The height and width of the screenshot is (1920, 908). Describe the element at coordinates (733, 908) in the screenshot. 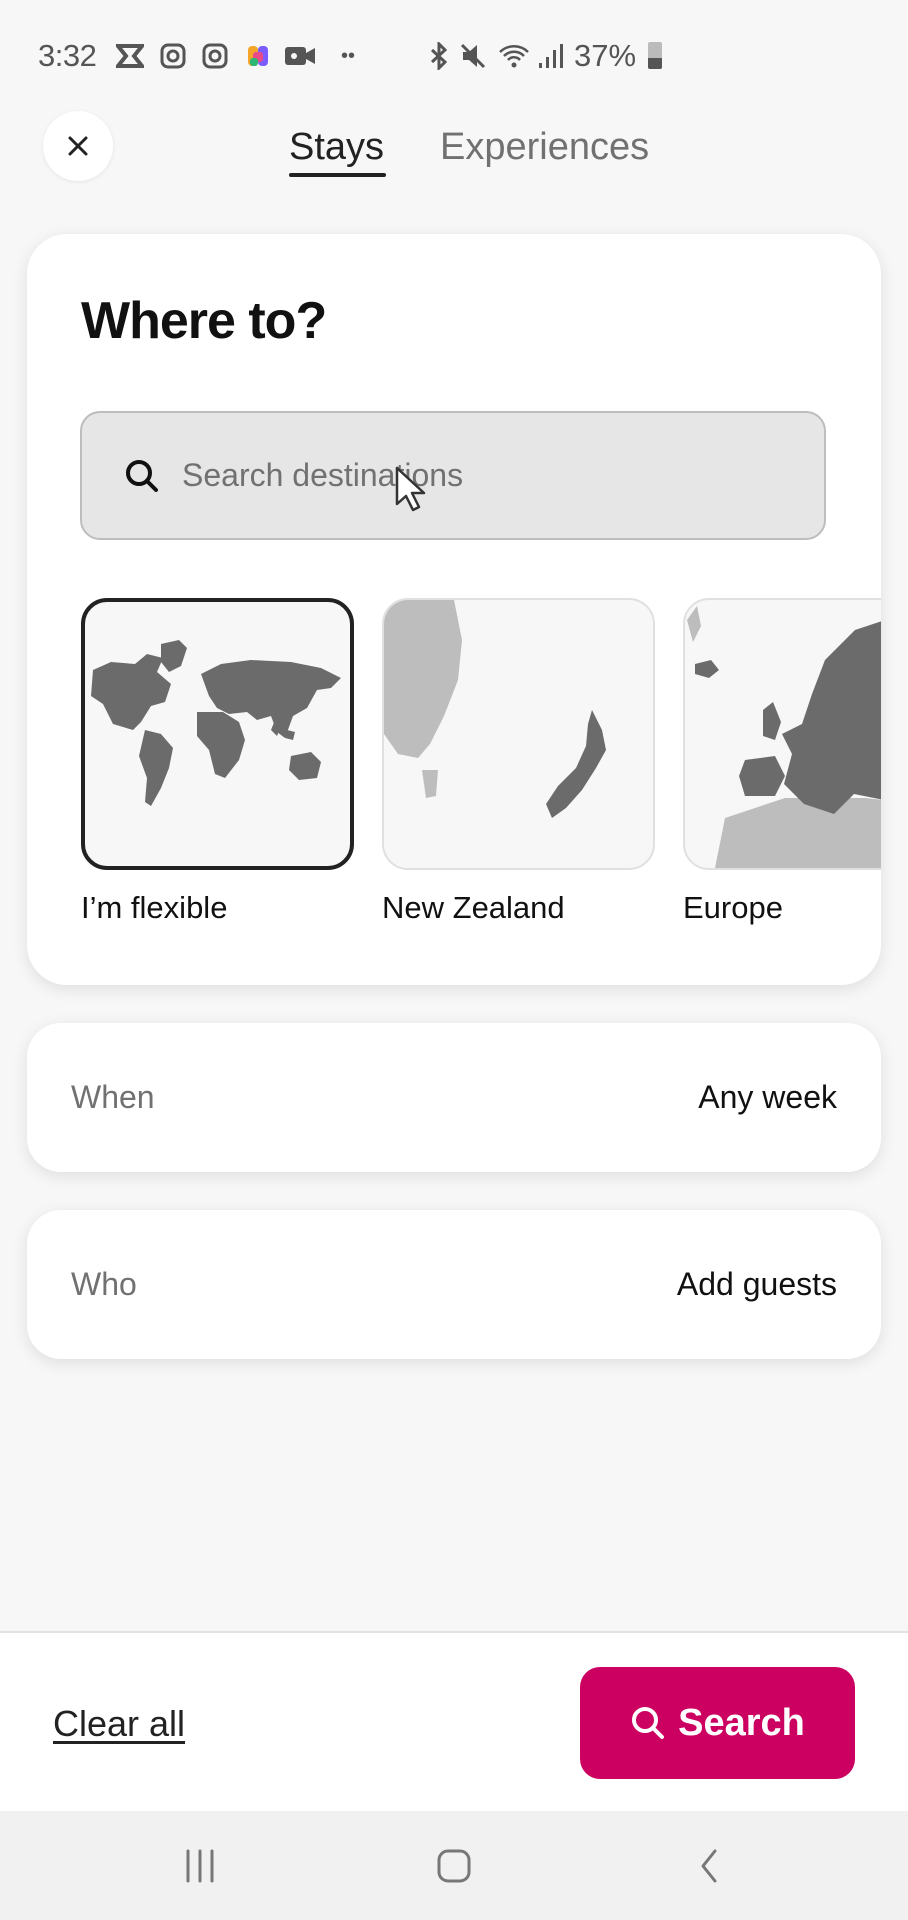

I see `region-label-europe: Europe` at that location.